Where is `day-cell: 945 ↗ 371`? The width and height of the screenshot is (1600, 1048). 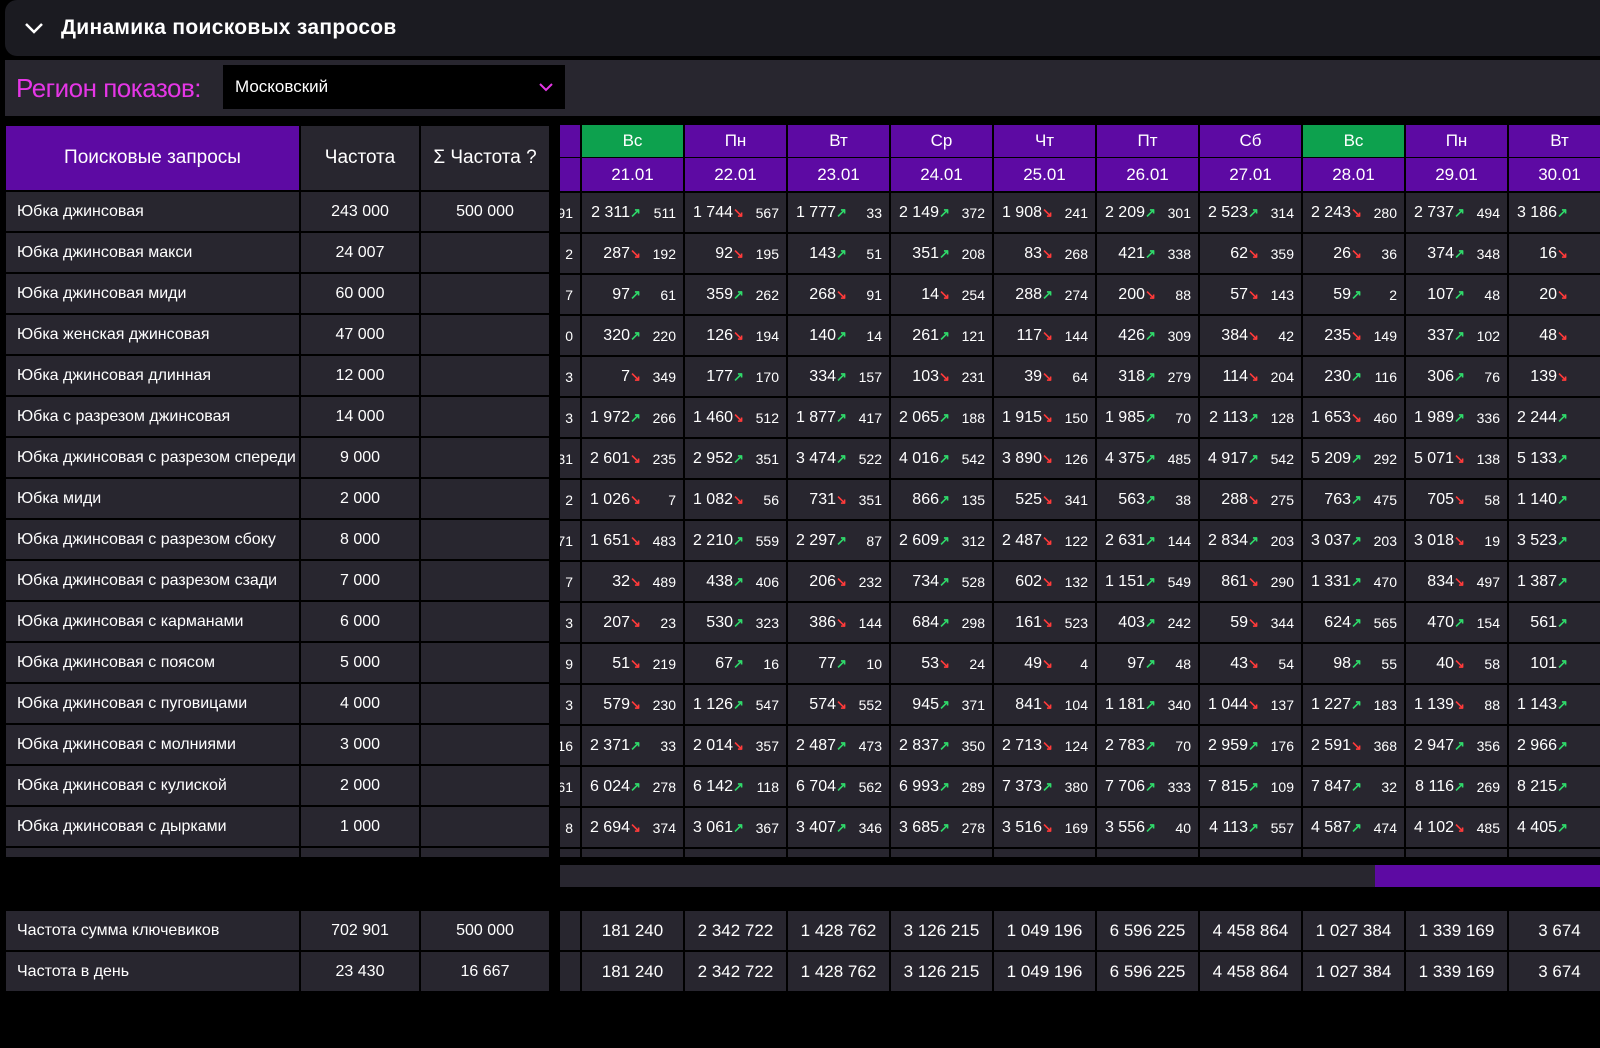 day-cell: 945 ↗ 371 is located at coordinates (941, 704).